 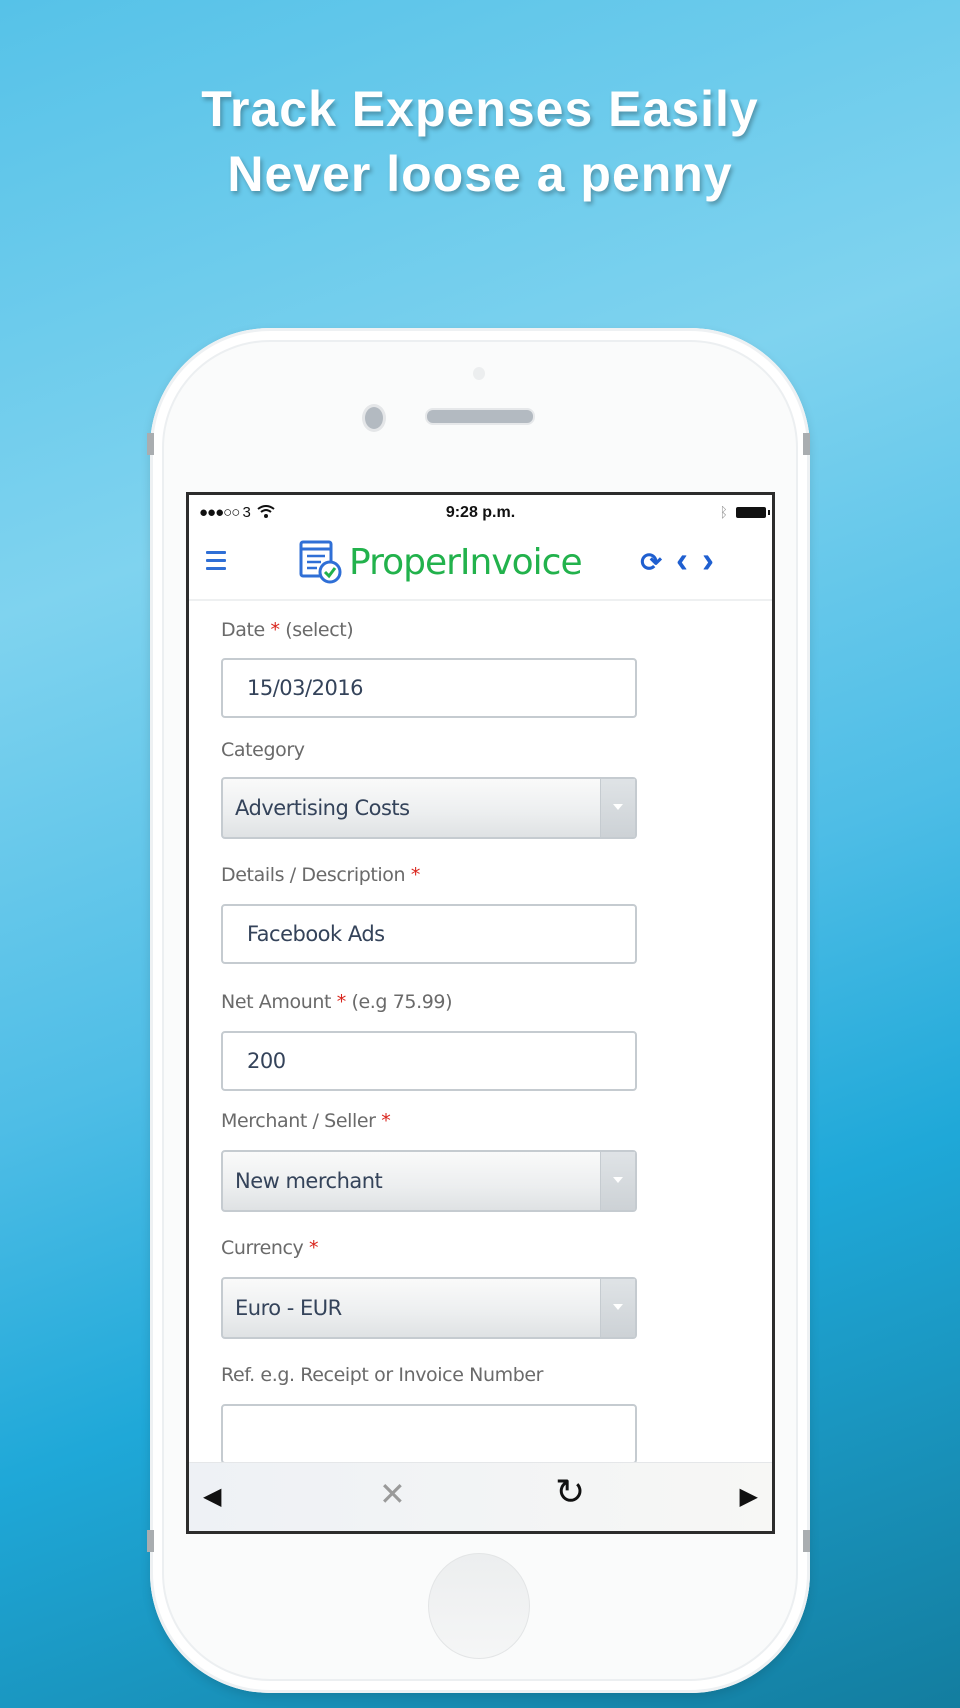 What do you see at coordinates (320, 562) in the screenshot?
I see `invoice-check-icon` at bounding box center [320, 562].